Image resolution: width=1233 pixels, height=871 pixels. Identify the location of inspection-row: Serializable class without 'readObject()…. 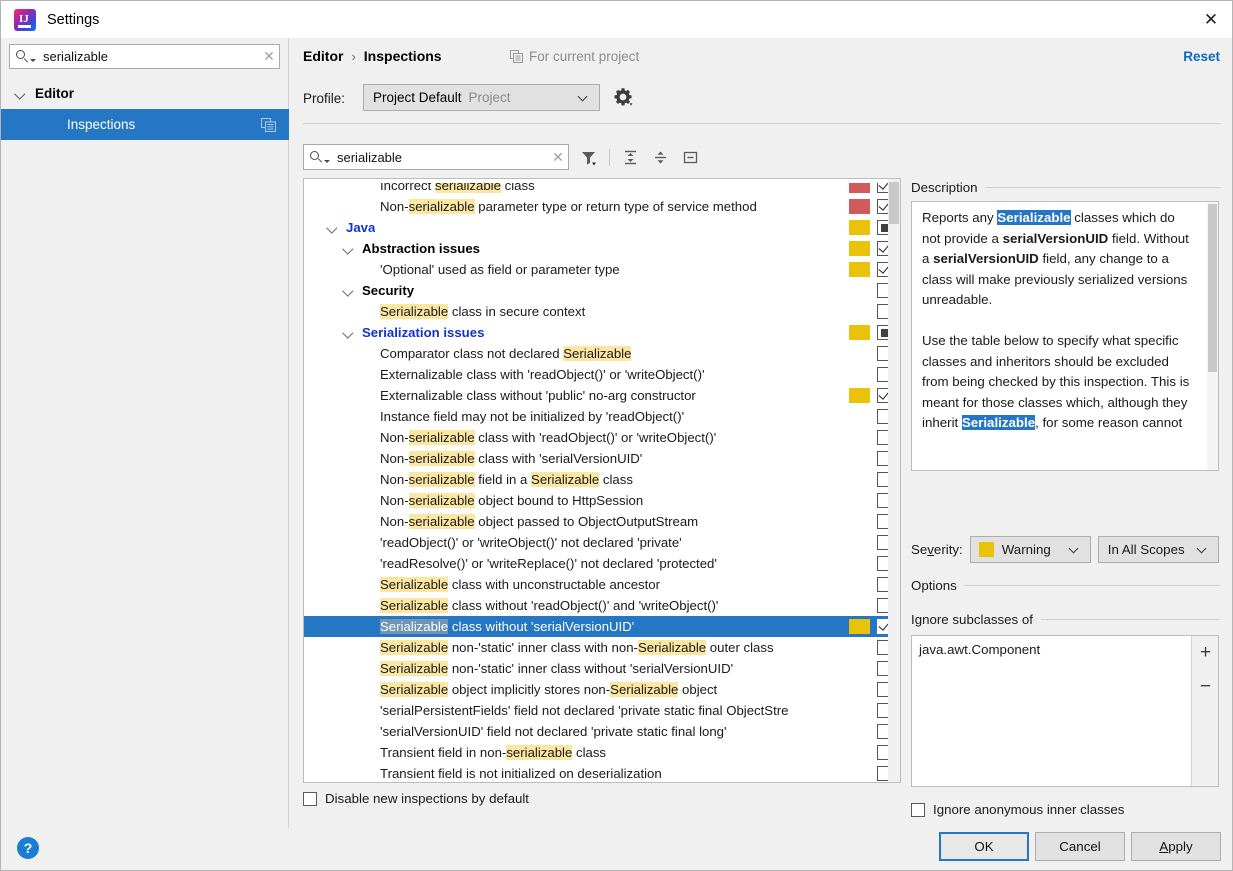
(602, 605).